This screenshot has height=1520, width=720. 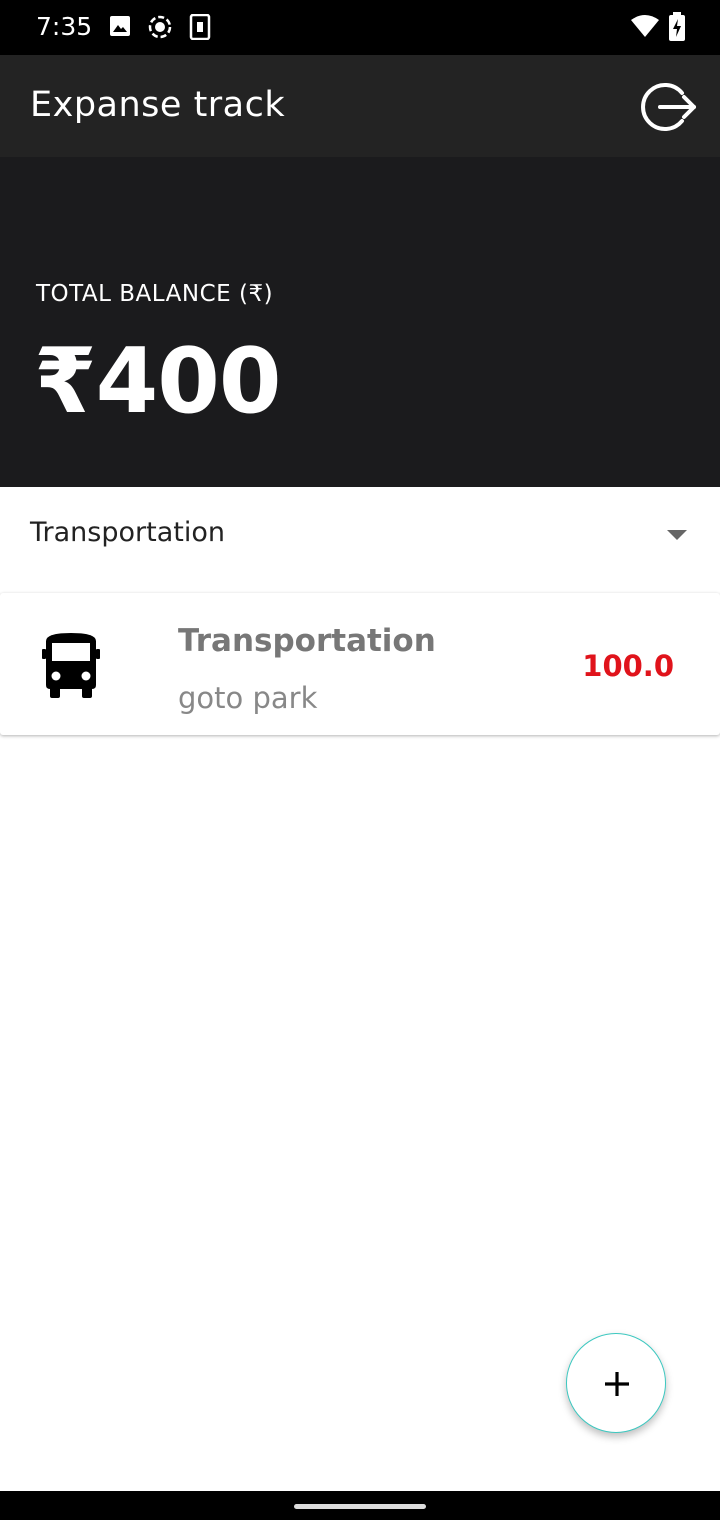 I want to click on transaction-category: Transportation, so click(x=307, y=641).